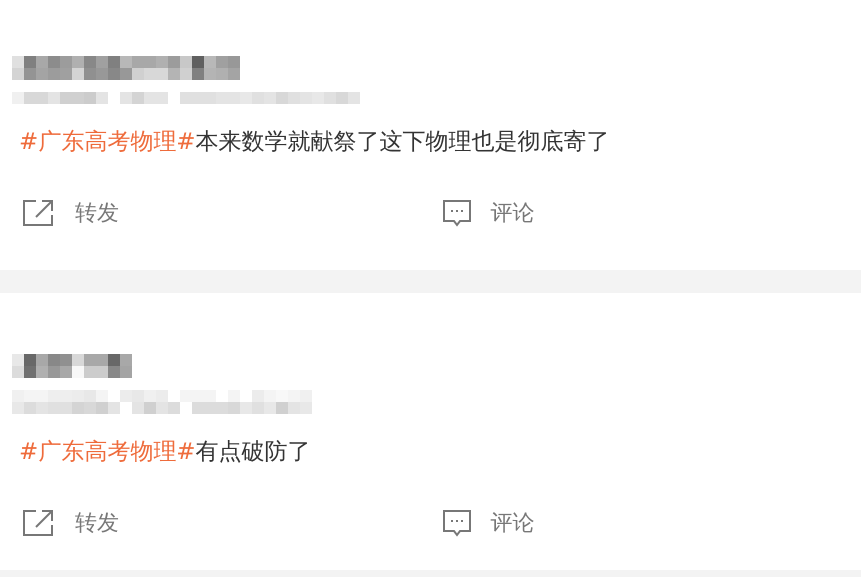 The image size is (861, 577). What do you see at coordinates (315, 142) in the screenshot?
I see `post-text: #广东高考物理#本来数学就献祭了这下物理也是彻底寄了` at bounding box center [315, 142].